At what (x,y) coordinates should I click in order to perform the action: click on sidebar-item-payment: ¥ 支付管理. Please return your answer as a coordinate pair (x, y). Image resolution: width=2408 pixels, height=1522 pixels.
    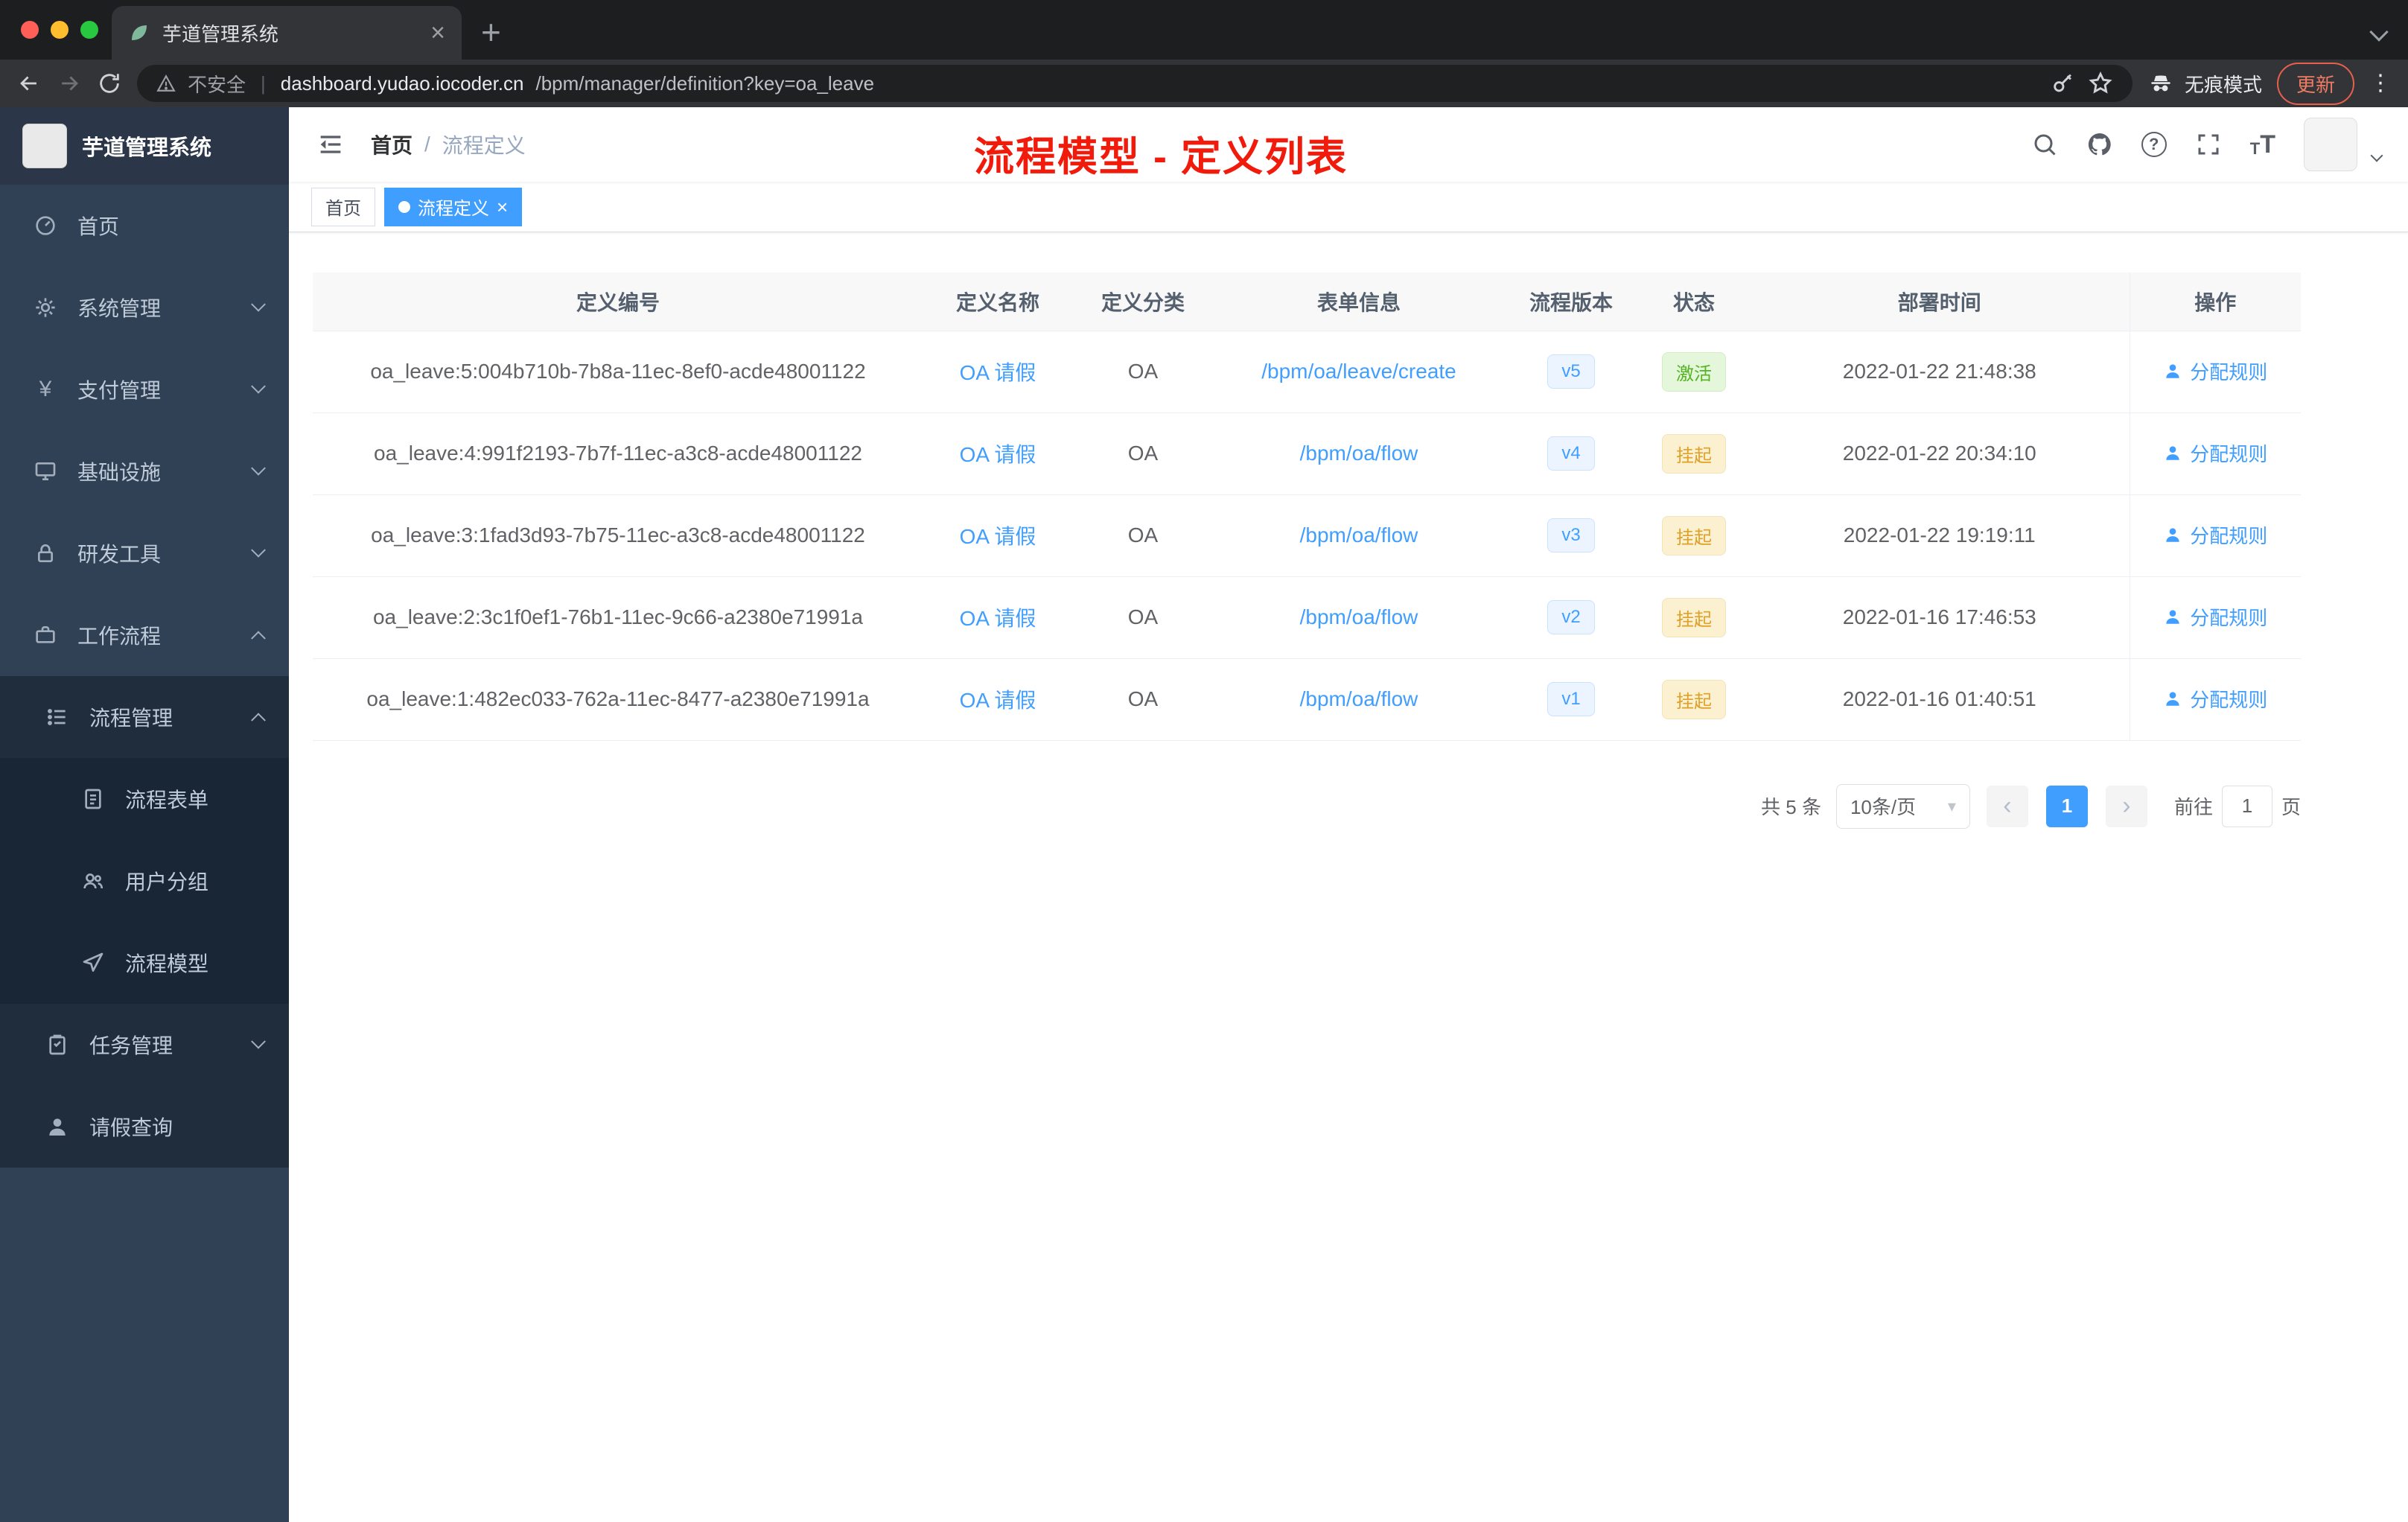
    Looking at the image, I should click on (144, 389).